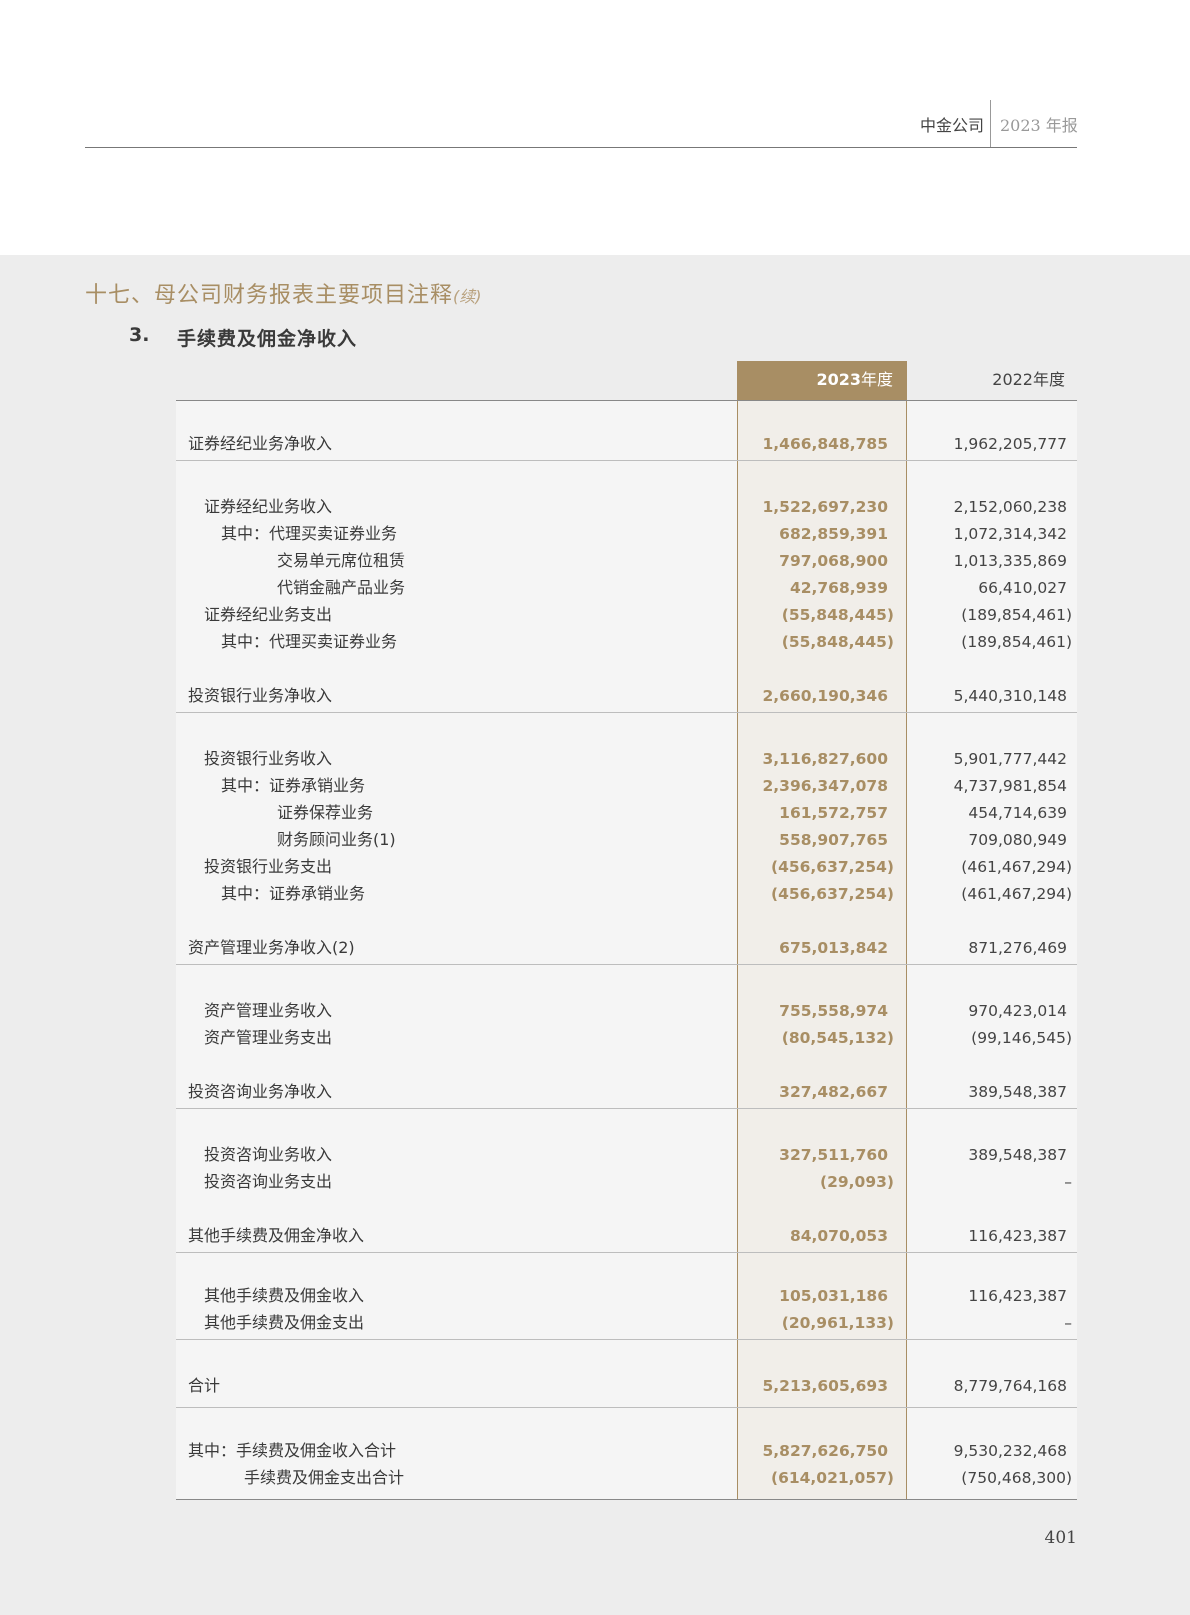 The height and width of the screenshot is (1615, 1190). I want to click on column-header-2023: 2023年度, so click(822, 381).